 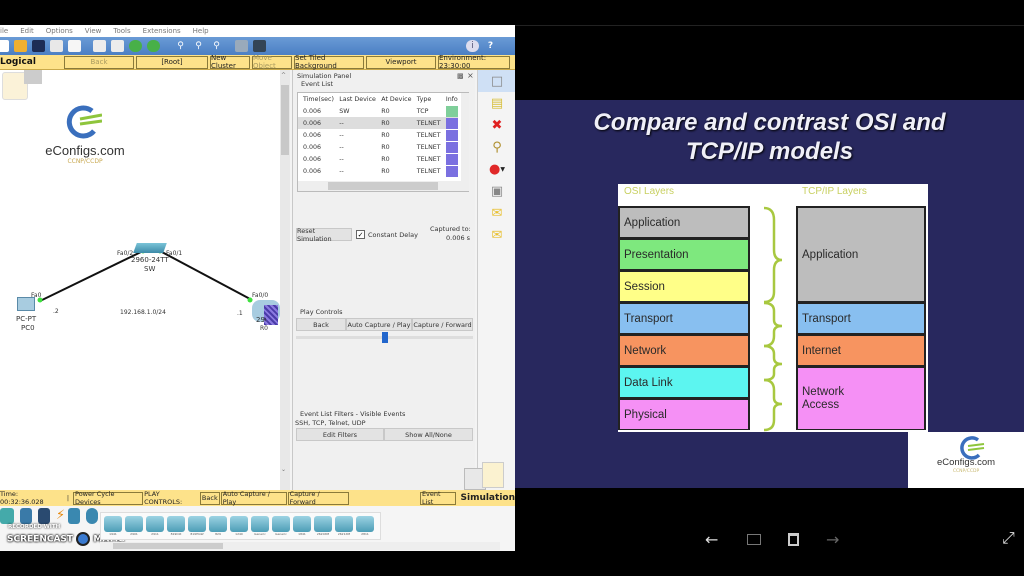 What do you see at coordinates (316, 99) in the screenshot?
I see `col-time: Time(sec)` at bounding box center [316, 99].